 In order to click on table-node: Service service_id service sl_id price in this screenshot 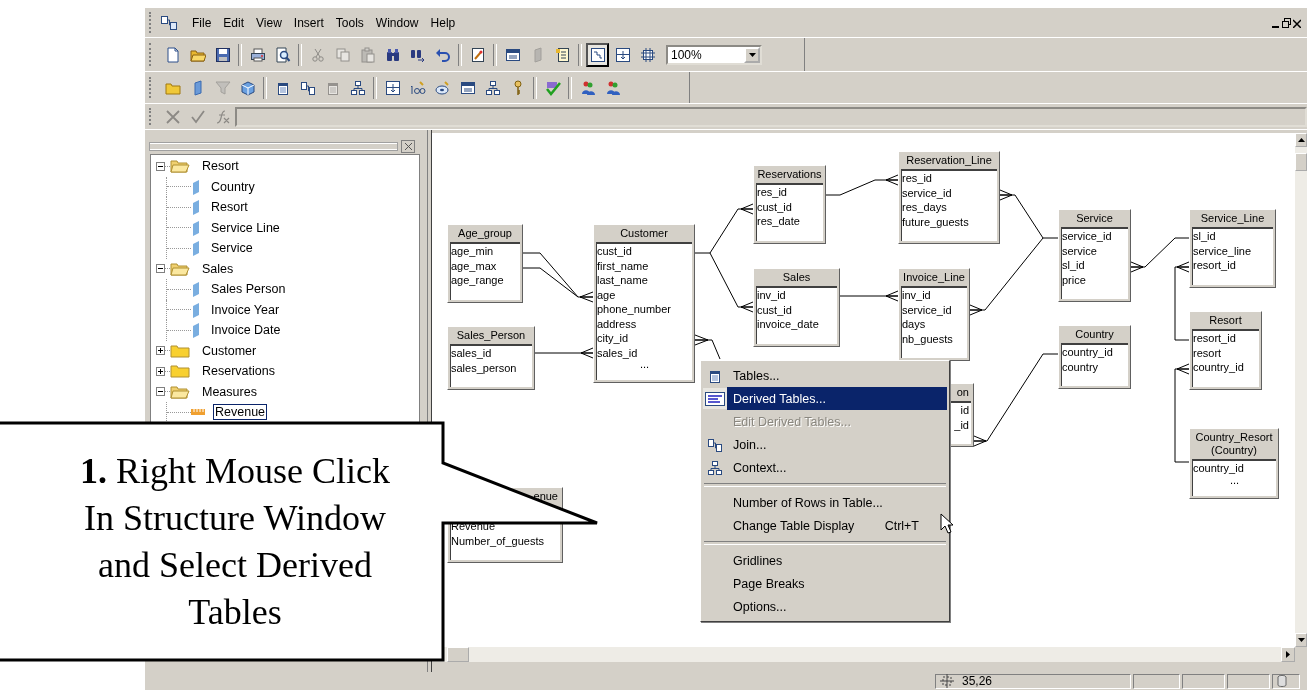, I will do `click(1094, 255)`.